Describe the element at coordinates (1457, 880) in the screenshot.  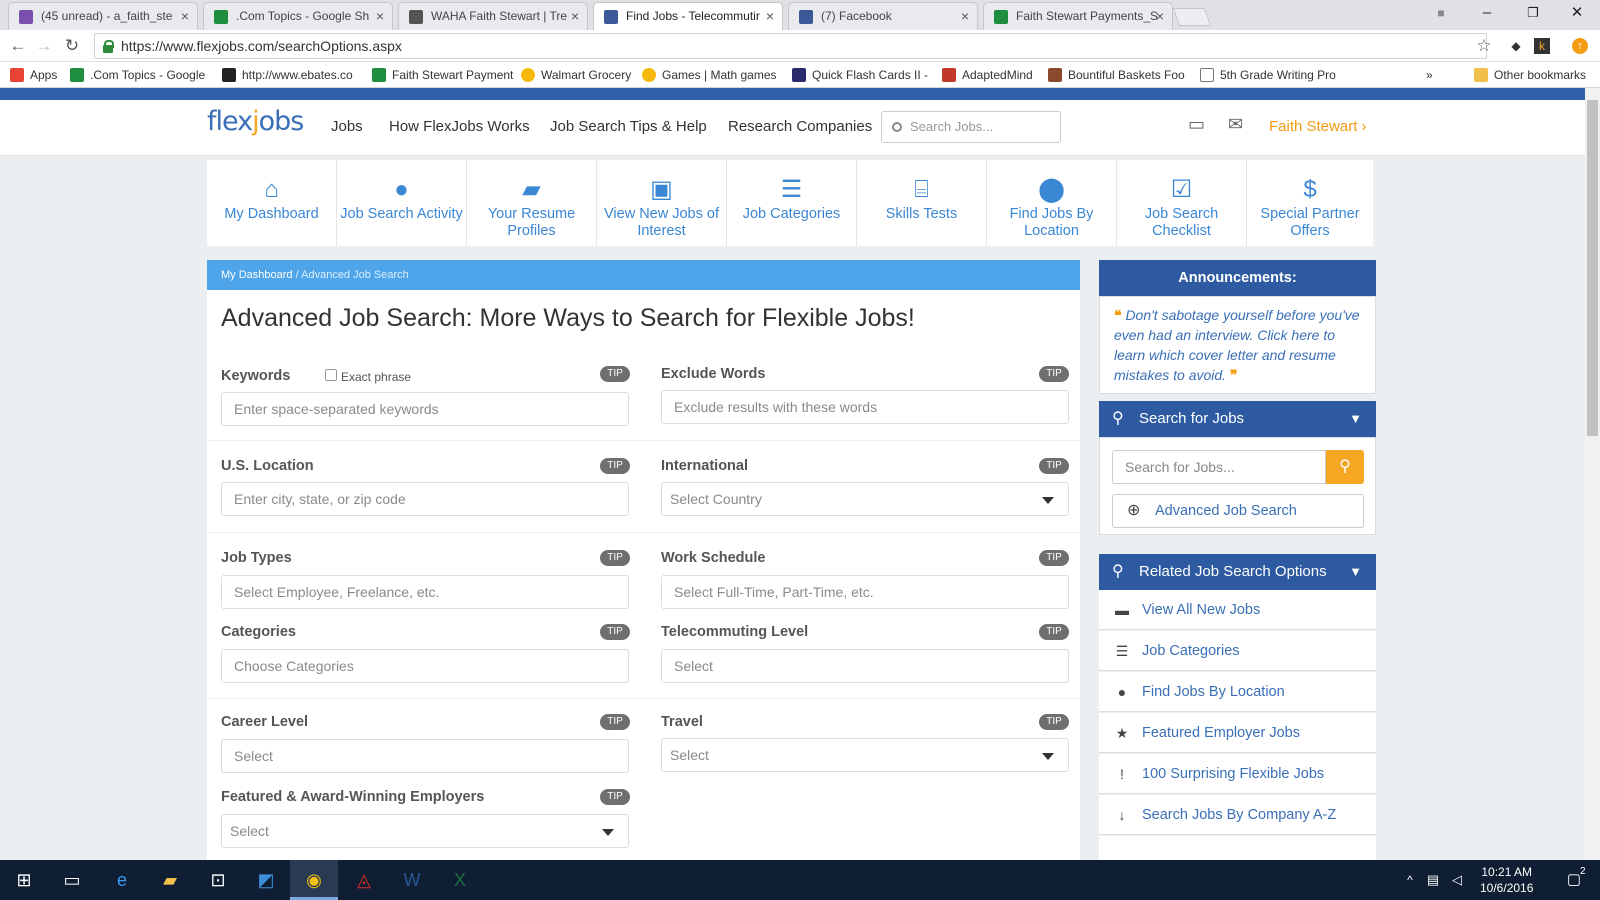
I see `volume-icon: ◁` at that location.